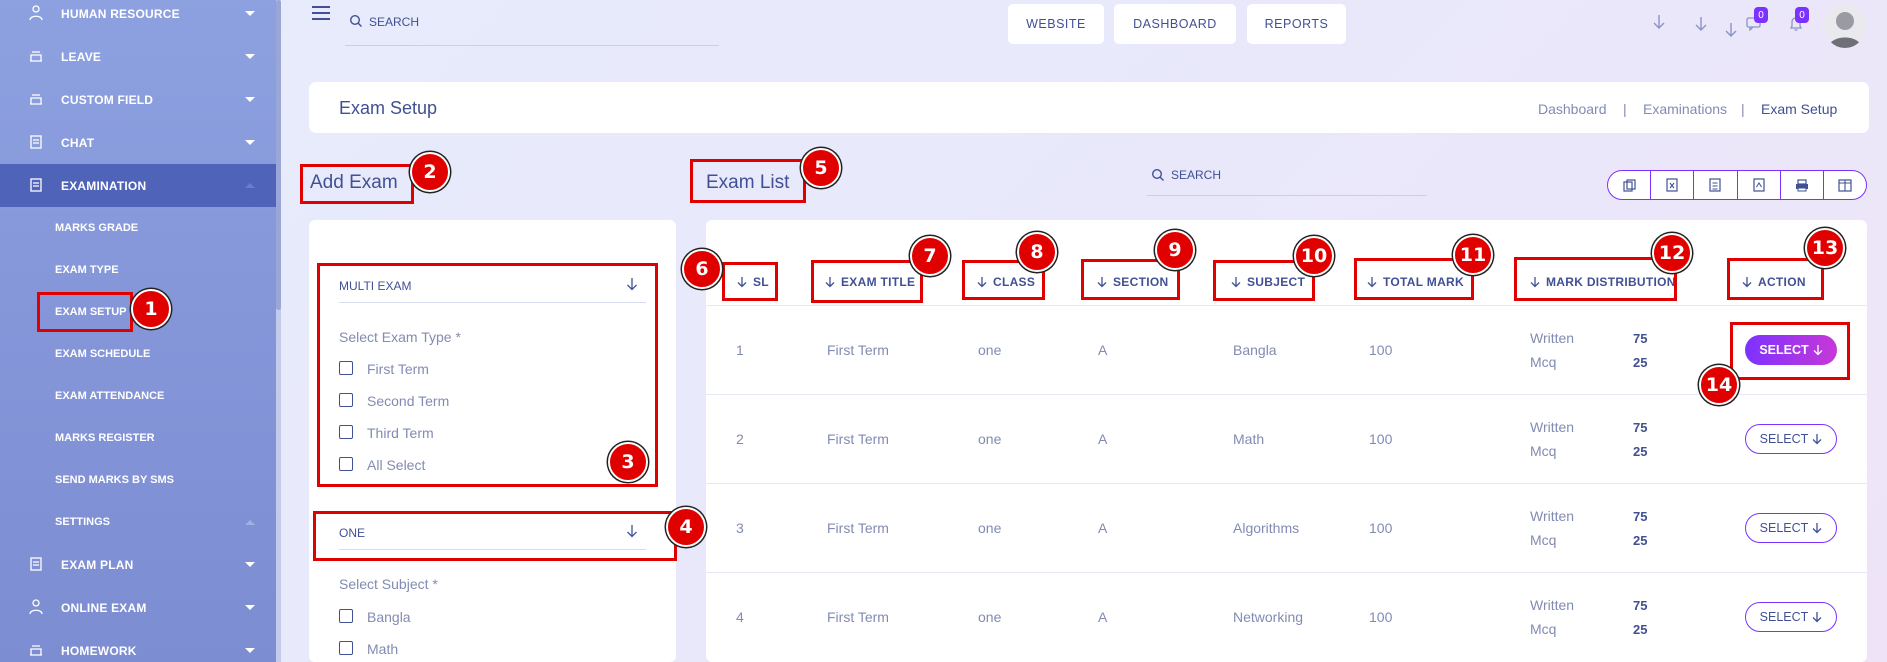  What do you see at coordinates (628, 462) in the screenshot?
I see `annotation-badge-3: 3` at bounding box center [628, 462].